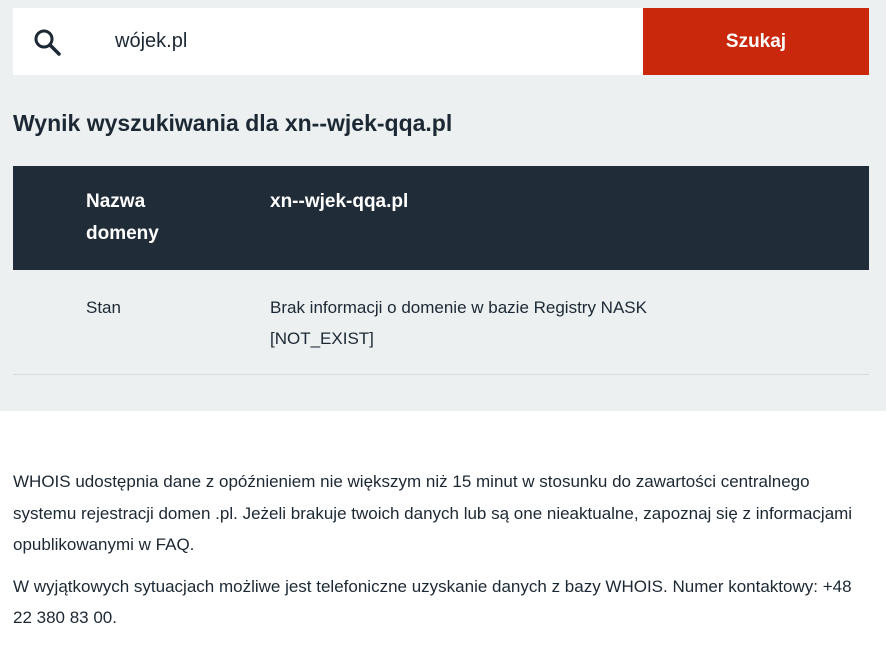  I want to click on header-key: Nazwa domeny, so click(122, 217).